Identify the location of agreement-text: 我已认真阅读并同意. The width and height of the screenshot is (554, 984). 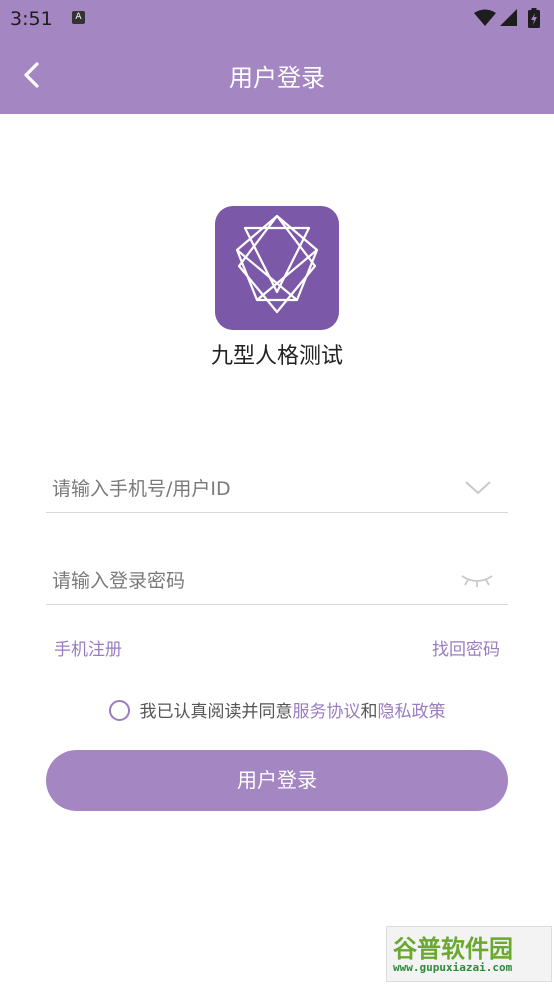
(216, 712).